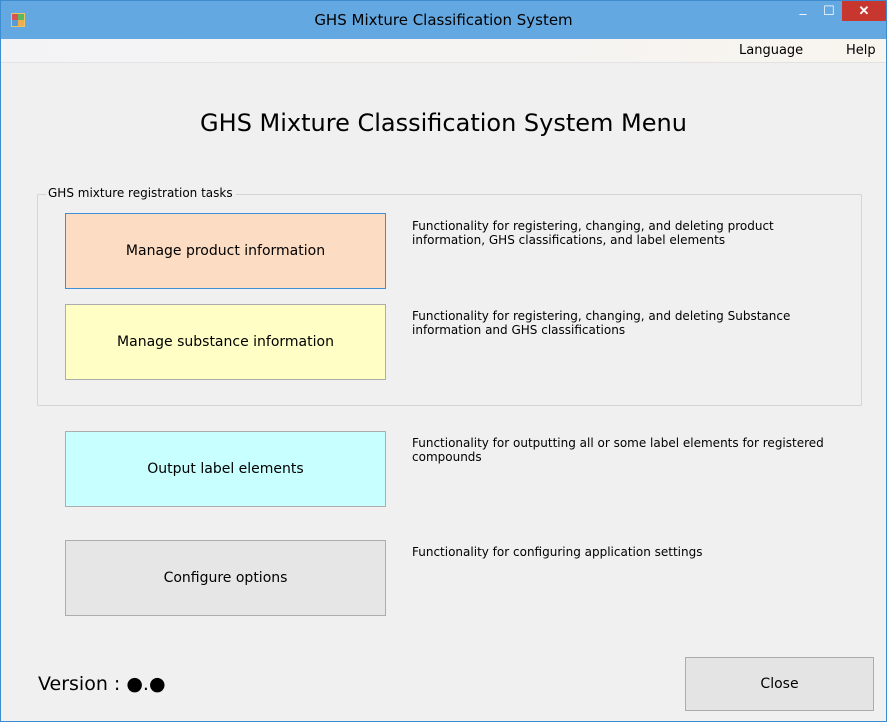 The image size is (887, 722). Describe the element at coordinates (861, 50) in the screenshot. I see `menu-help: Help` at that location.